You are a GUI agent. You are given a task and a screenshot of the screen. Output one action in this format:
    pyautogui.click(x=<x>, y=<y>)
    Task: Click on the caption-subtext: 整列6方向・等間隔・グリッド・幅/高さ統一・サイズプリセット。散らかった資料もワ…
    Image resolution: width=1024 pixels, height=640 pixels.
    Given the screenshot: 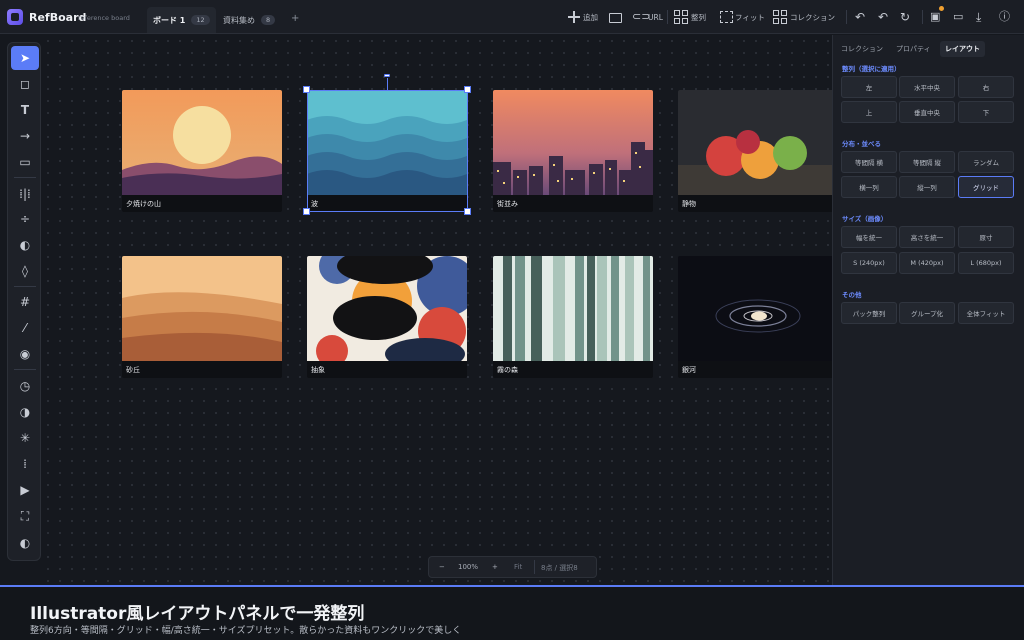 What is the action you would take?
    pyautogui.click(x=246, y=631)
    